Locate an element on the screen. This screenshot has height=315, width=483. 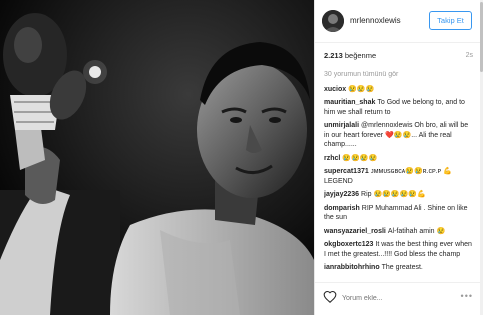
comment-footer: ••• is located at coordinates (398, 298).